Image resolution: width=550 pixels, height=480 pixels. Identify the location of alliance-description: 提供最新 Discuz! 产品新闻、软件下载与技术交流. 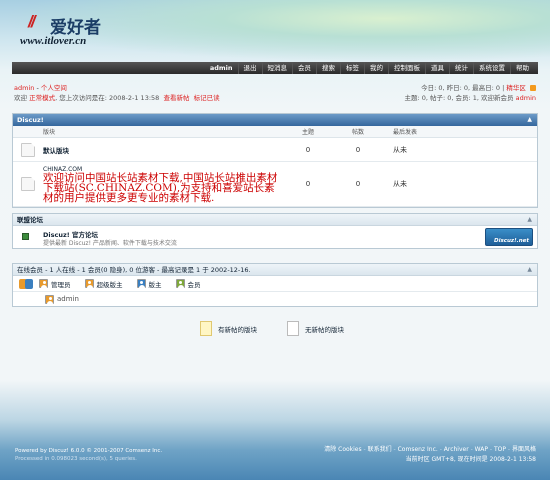
(110, 243).